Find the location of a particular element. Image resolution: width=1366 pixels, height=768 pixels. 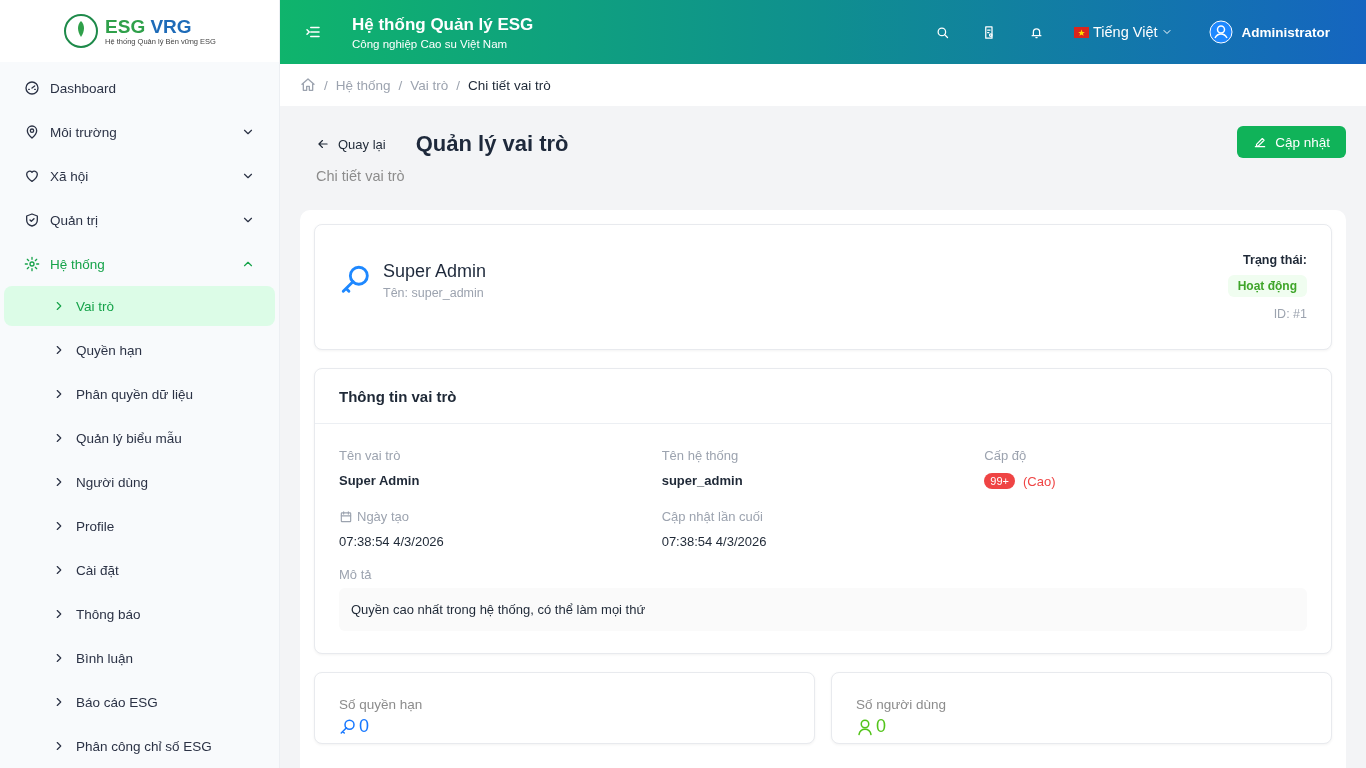

field-label: Tên hệ thống is located at coordinates (700, 455).